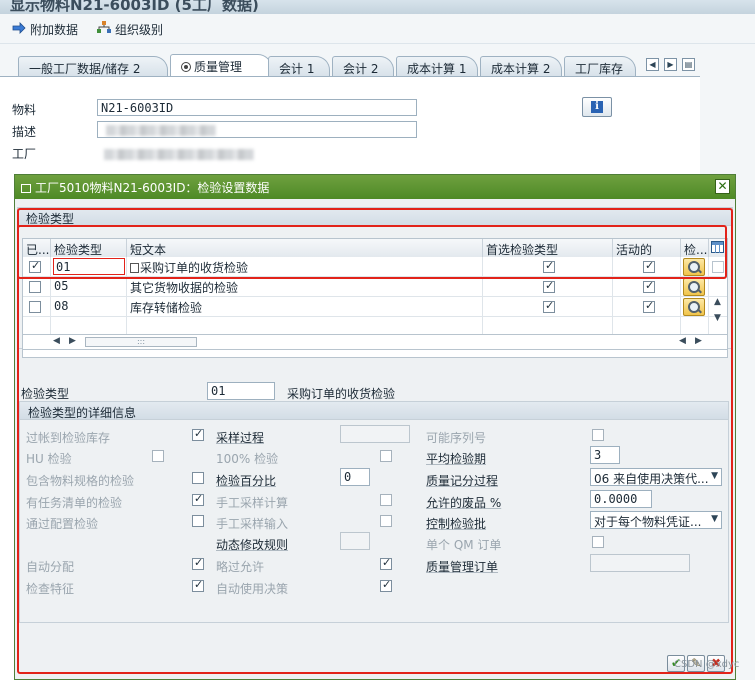  I want to click on scroll-thumb: :::, so click(141, 342).